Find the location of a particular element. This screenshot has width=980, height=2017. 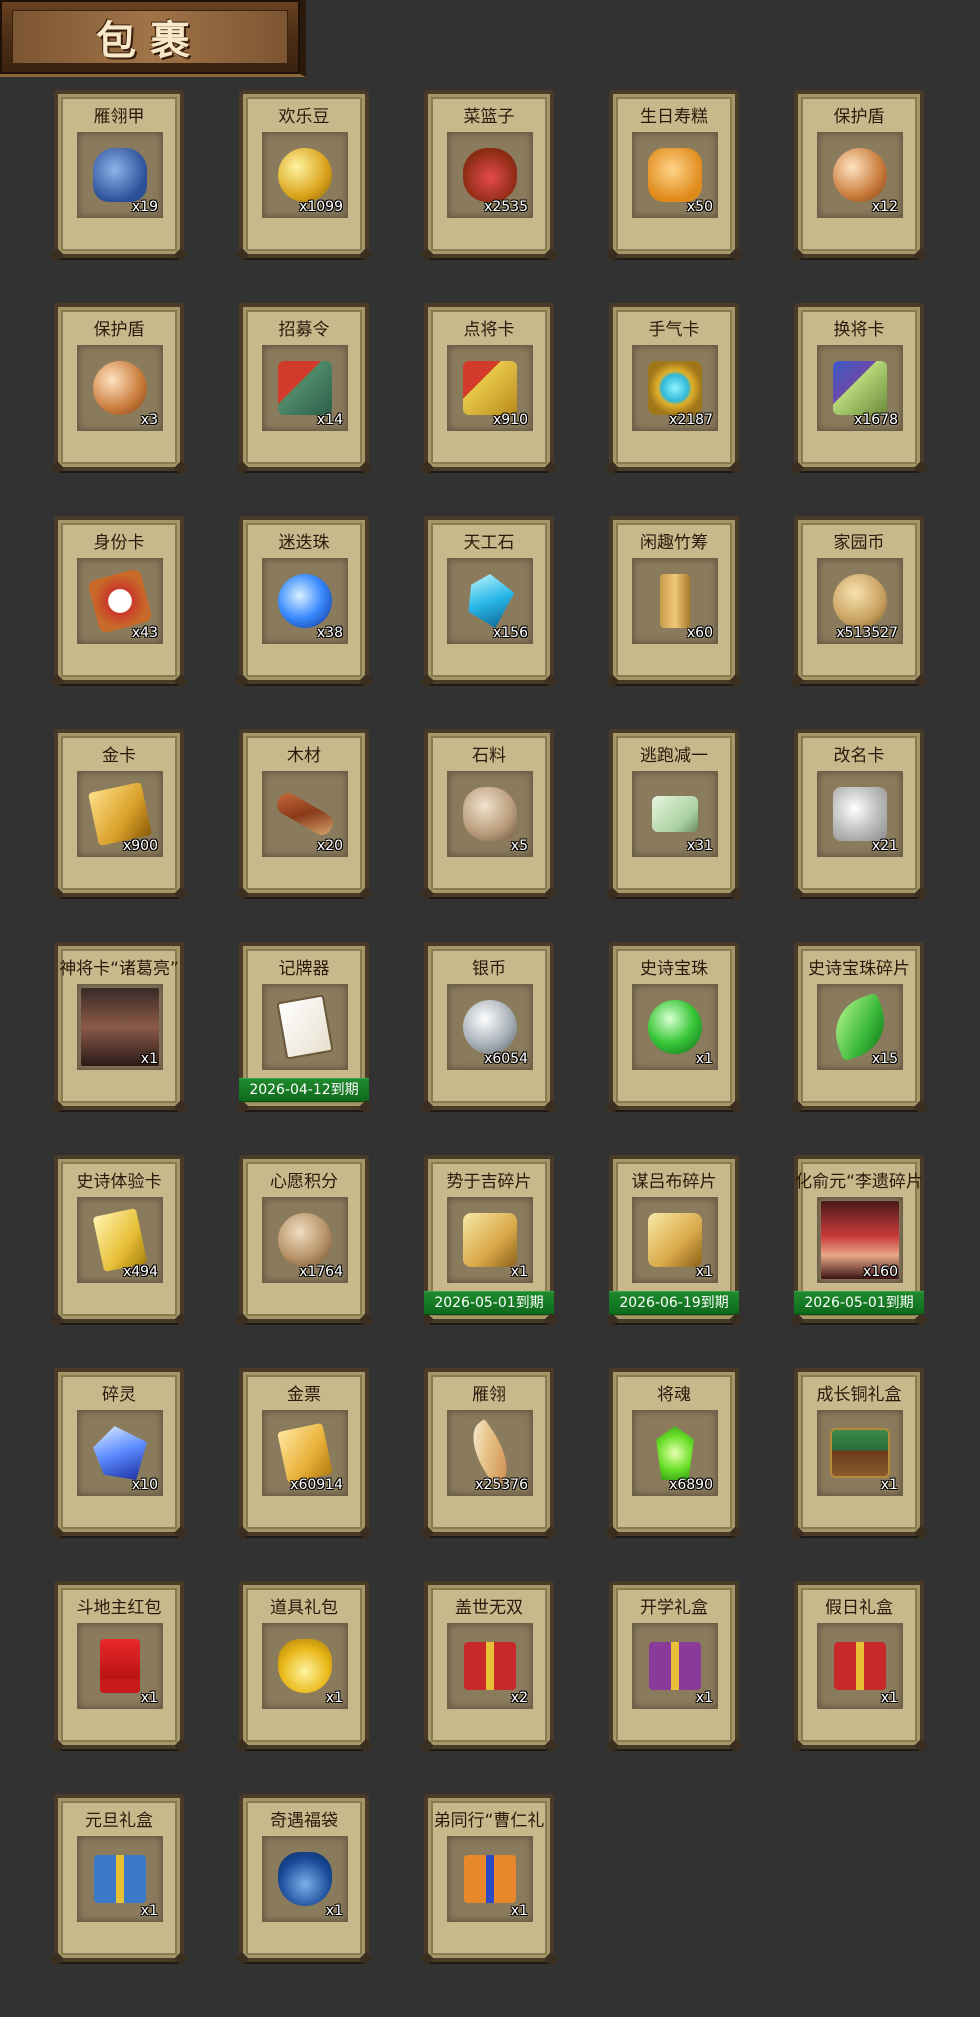

inventory-item: 势于吉碎片 x1 2026-05-01到期 is located at coordinates (489, 1239).